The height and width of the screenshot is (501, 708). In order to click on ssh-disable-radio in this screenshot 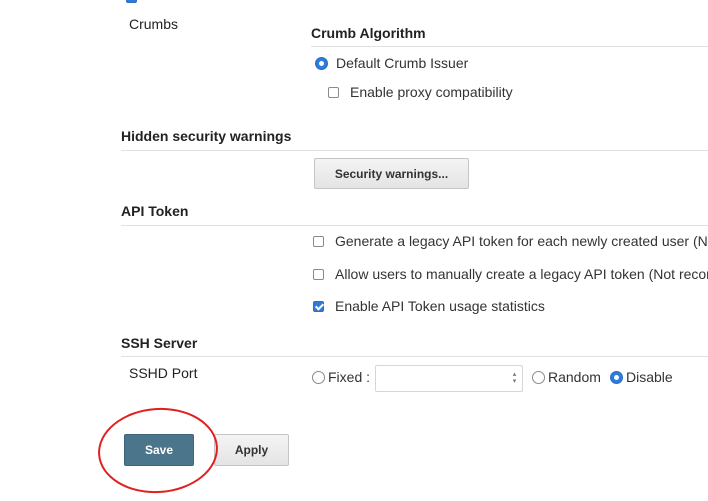, I will do `click(616, 377)`.